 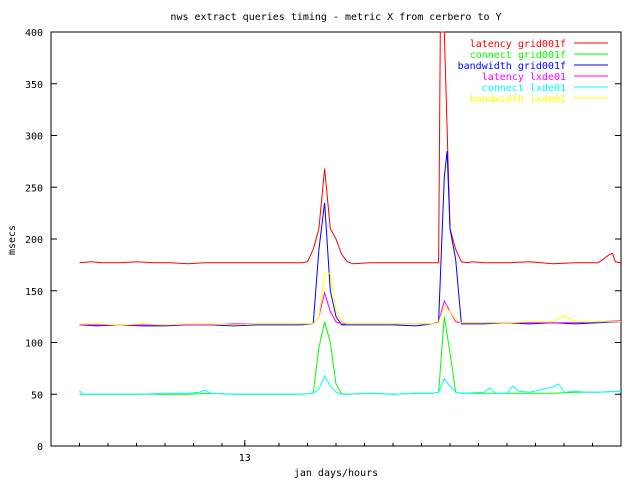 What do you see at coordinates (34, 33) in the screenshot?
I see `y-tick-label: 400` at bounding box center [34, 33].